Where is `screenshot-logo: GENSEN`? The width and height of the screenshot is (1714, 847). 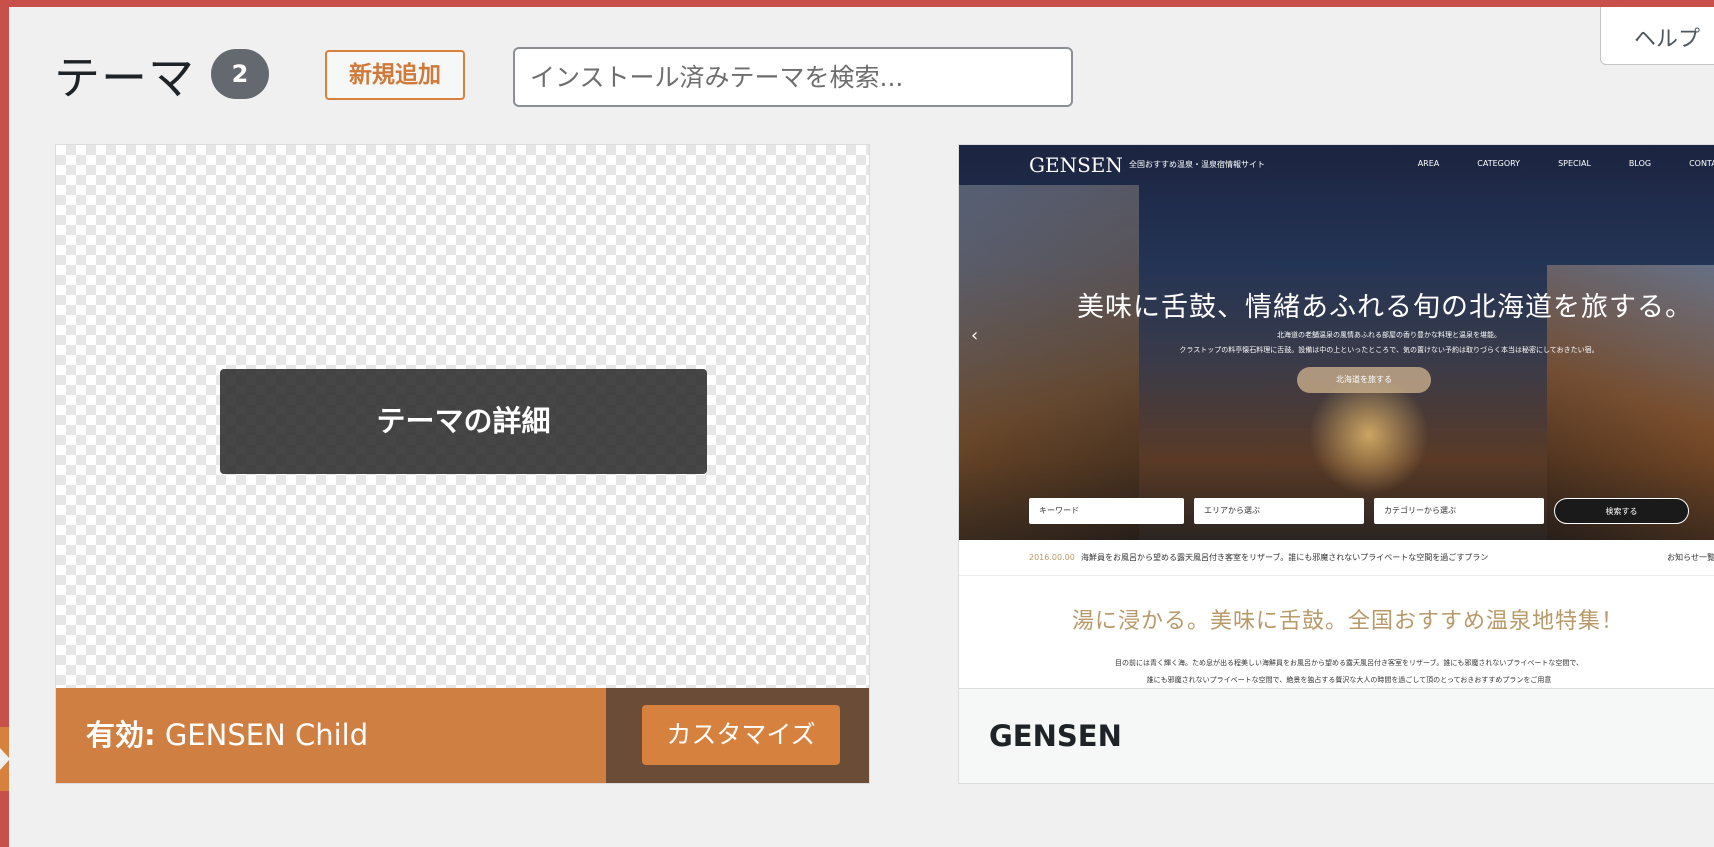
screenshot-logo: GENSEN is located at coordinates (1076, 165).